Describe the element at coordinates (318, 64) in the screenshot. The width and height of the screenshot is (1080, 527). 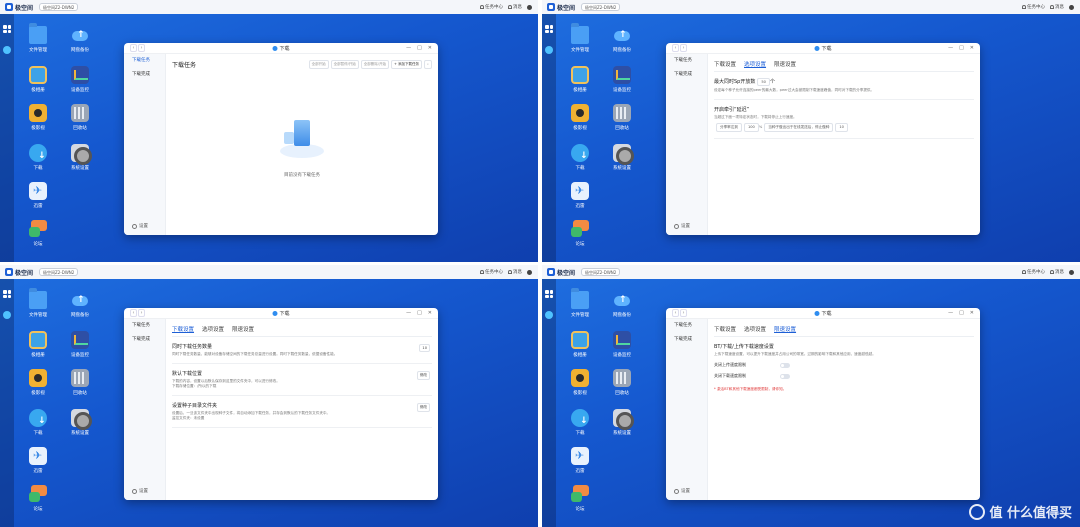
I see `task-action-button: 全部开始` at that location.